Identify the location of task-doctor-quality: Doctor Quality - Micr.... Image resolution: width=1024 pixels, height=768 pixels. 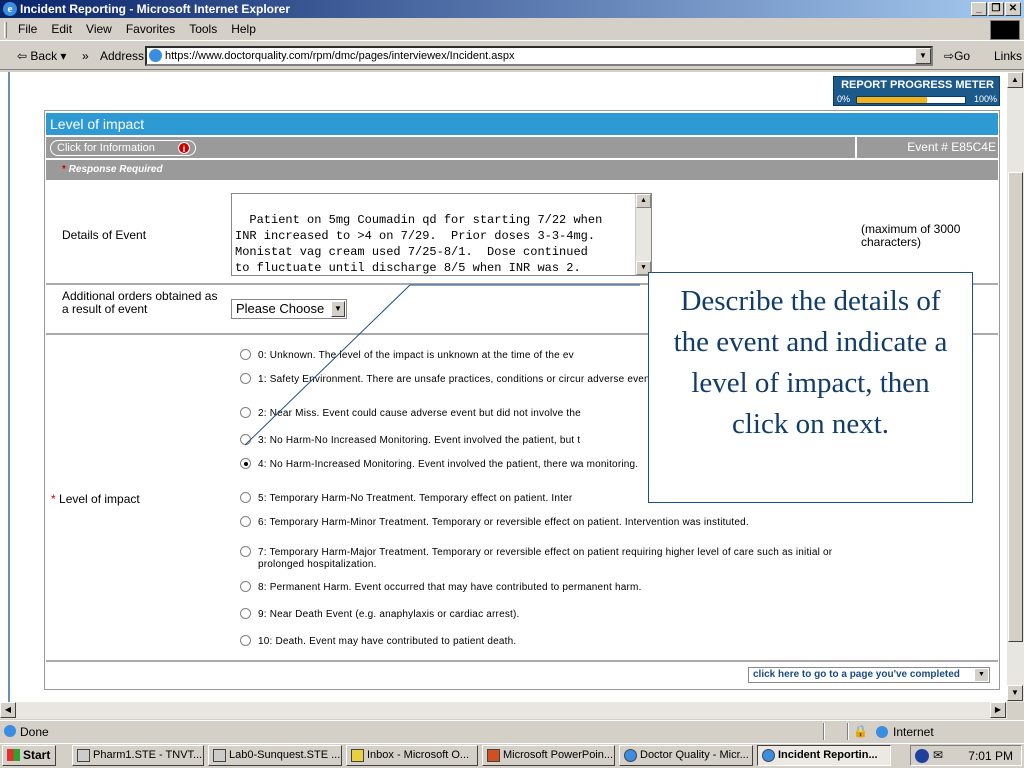
(686, 755).